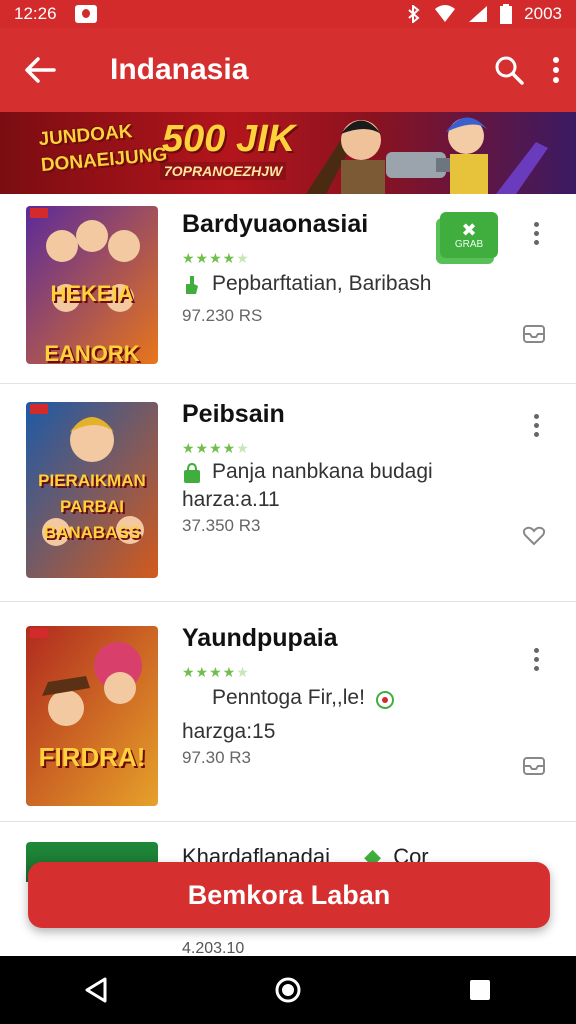  Describe the element at coordinates (229, 139) in the screenshot. I see `banner-amount: 500 JIK` at that location.